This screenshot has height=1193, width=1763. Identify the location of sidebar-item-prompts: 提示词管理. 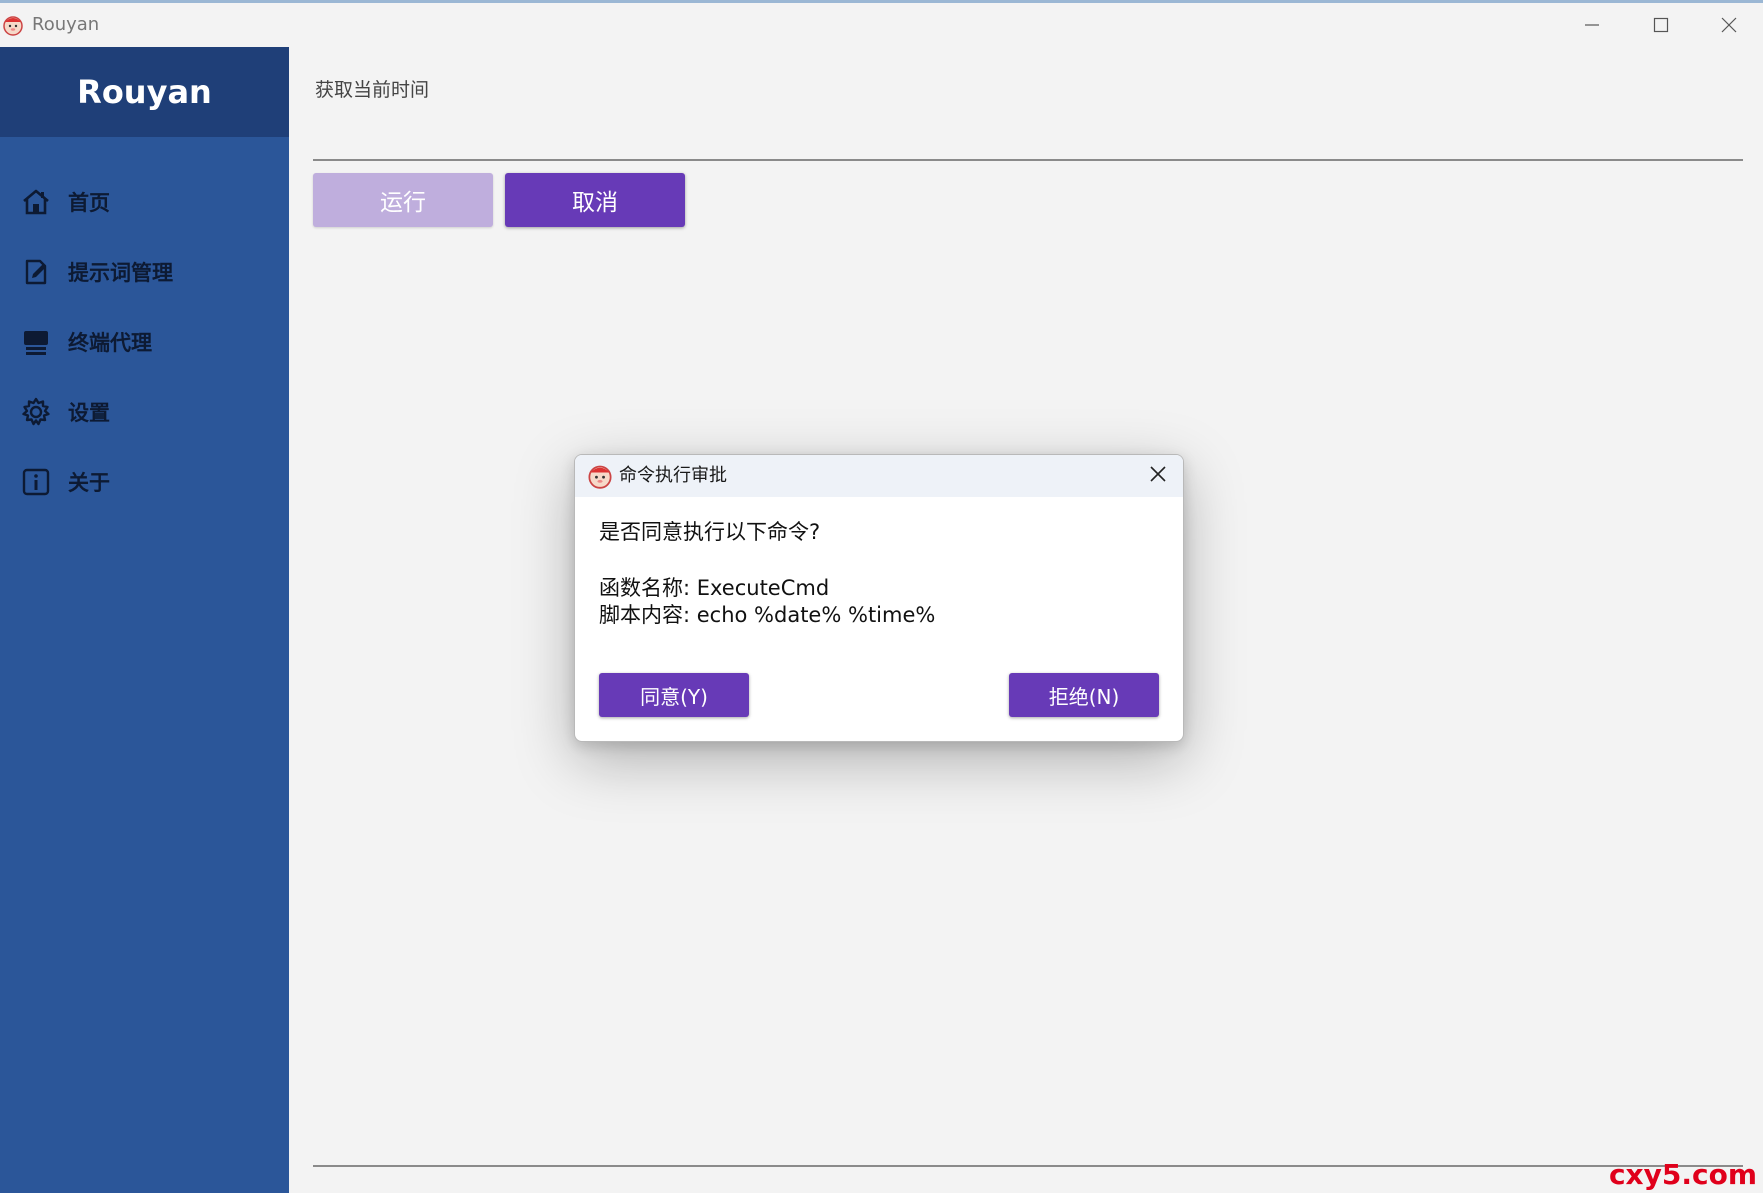
(144, 272).